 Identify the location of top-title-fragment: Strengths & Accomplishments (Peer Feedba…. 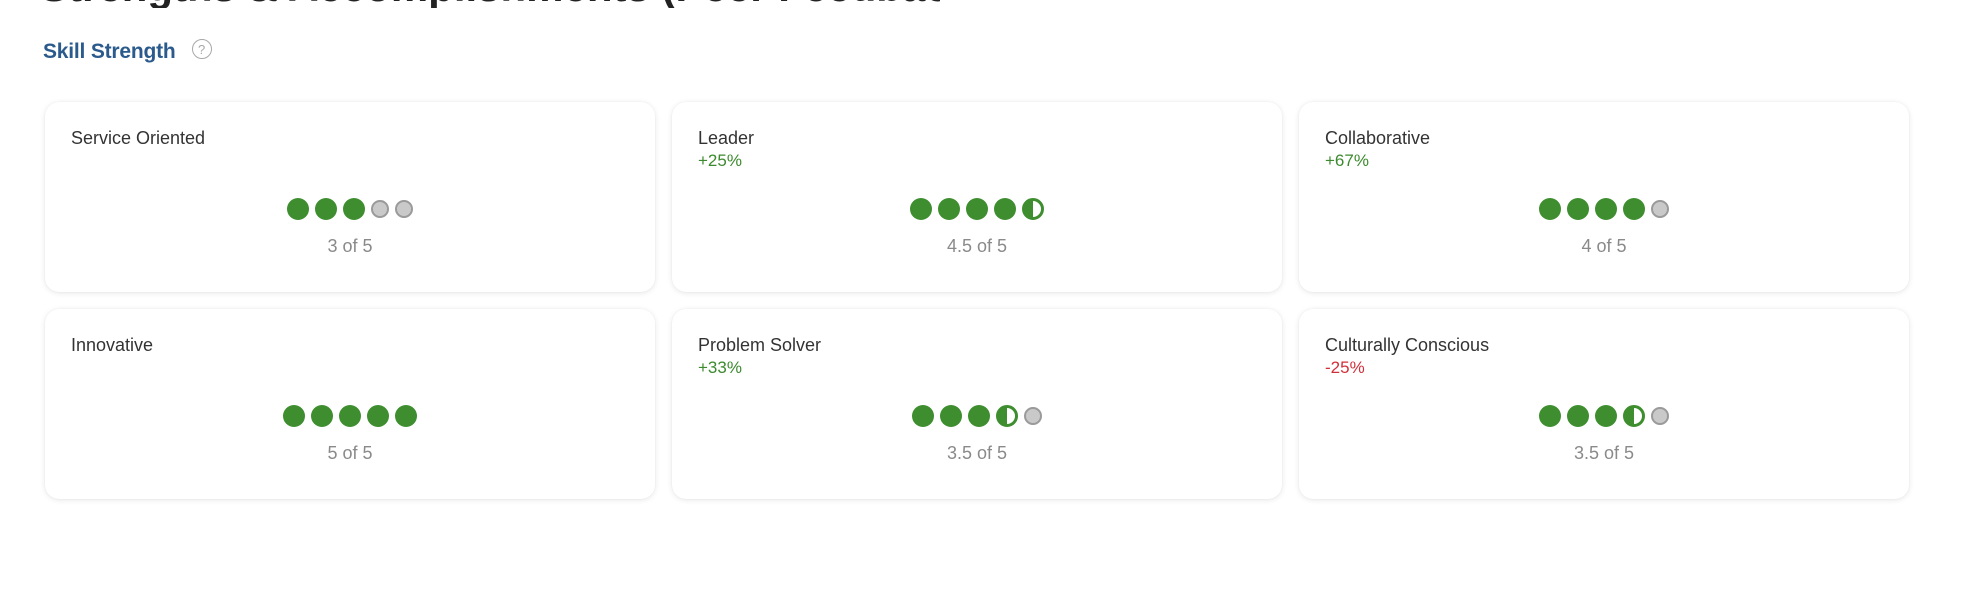
(490, 4).